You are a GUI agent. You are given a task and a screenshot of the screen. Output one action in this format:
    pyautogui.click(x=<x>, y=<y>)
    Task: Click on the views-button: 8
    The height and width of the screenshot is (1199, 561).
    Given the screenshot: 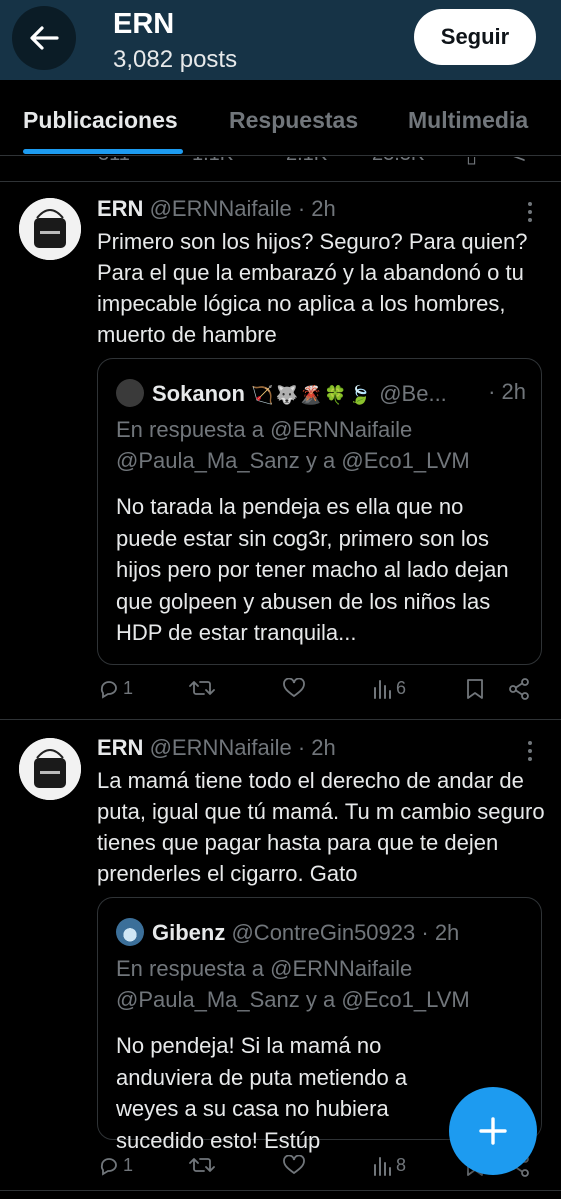 What is the action you would take?
    pyautogui.click(x=389, y=1165)
    